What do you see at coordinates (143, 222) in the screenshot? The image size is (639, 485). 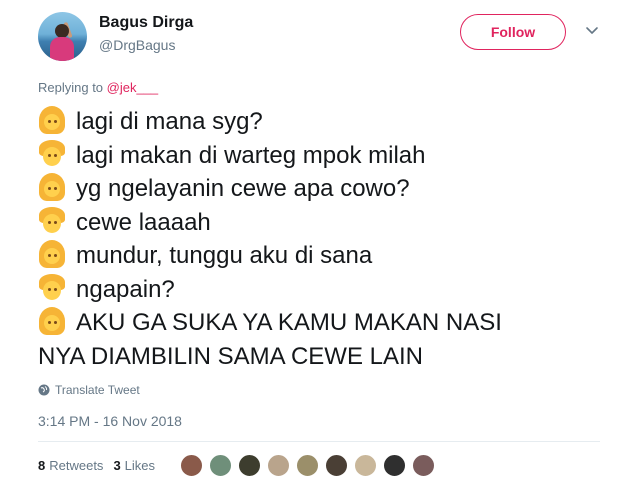 I see `tweet-line-text: cewe laaaah` at bounding box center [143, 222].